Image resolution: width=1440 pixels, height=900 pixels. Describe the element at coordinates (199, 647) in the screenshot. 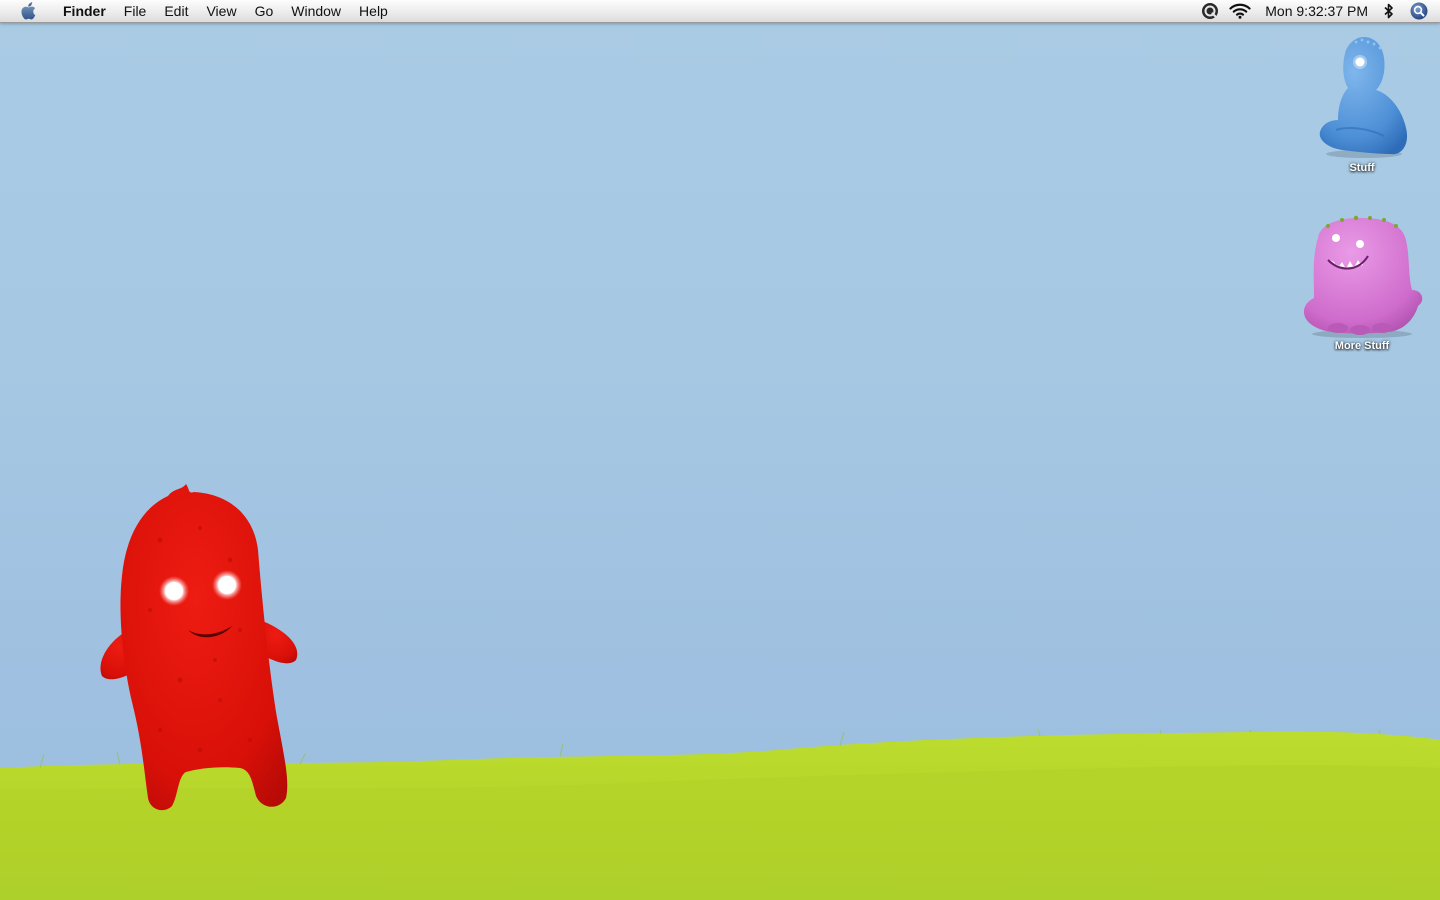

I see `red-monster-character` at that location.